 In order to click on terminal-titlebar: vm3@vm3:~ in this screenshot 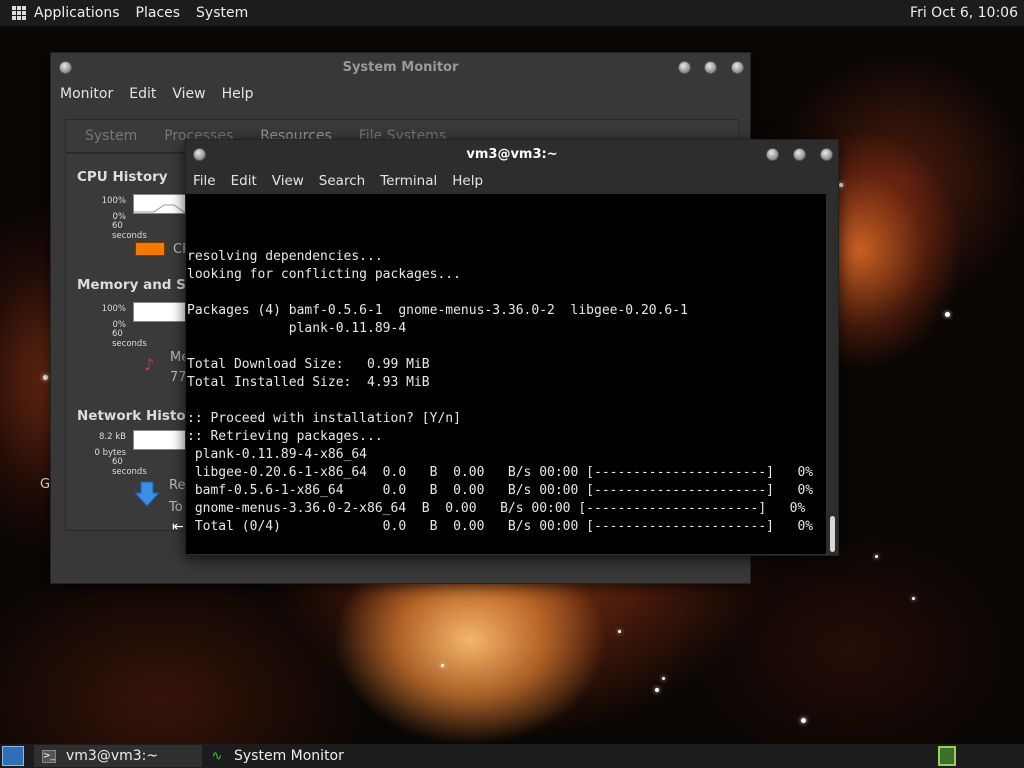, I will do `click(512, 154)`.